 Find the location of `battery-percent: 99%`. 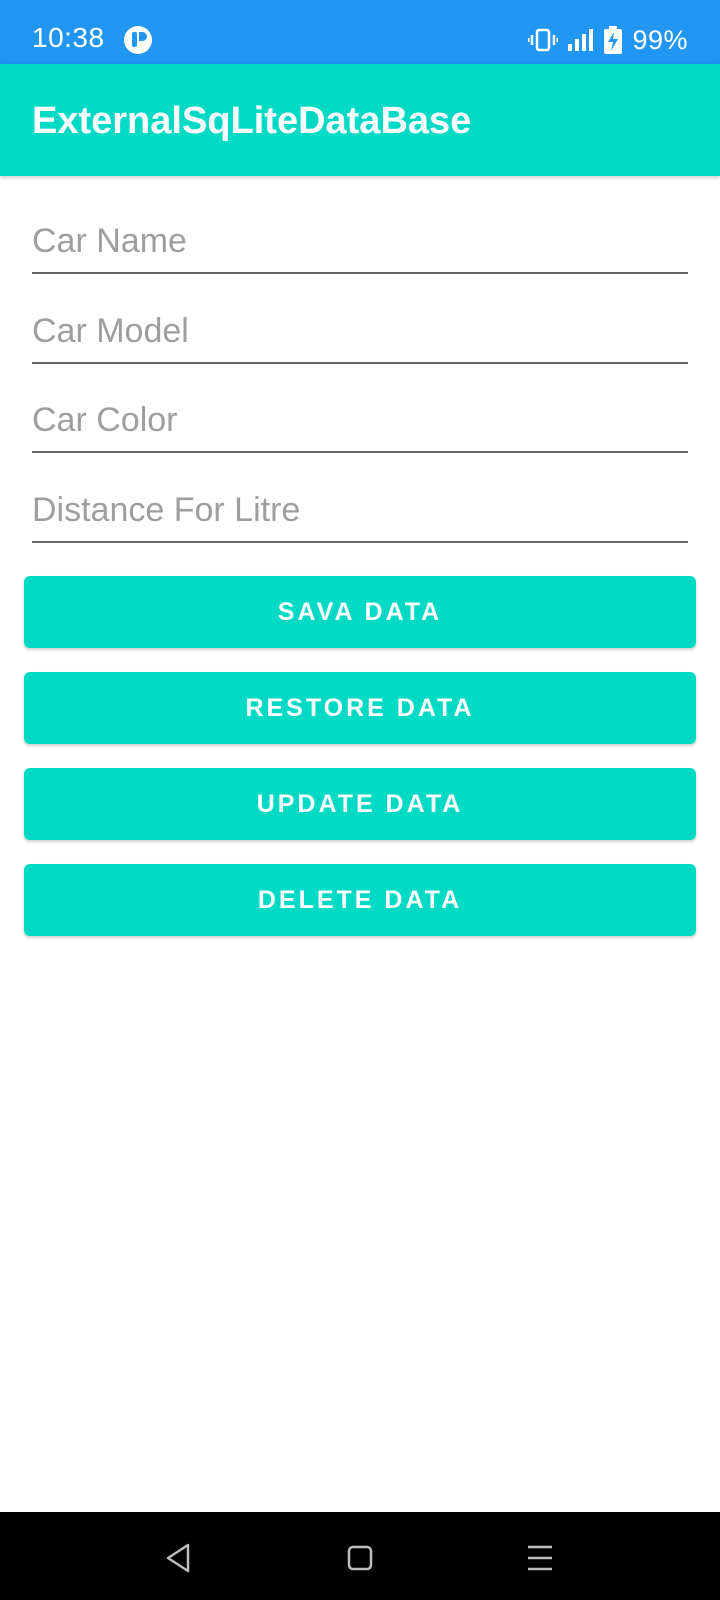

battery-percent: 99% is located at coordinates (660, 39).